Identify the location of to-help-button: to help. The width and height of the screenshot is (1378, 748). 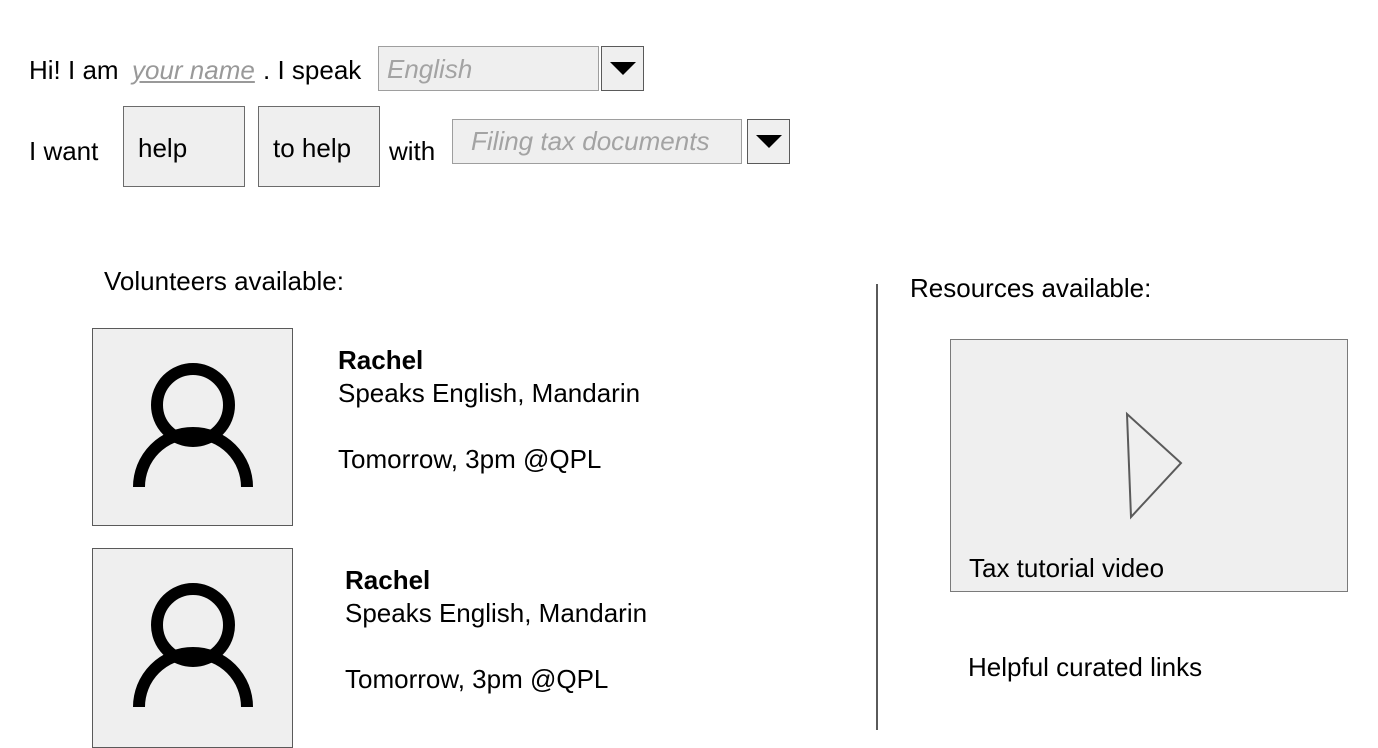
(319, 146).